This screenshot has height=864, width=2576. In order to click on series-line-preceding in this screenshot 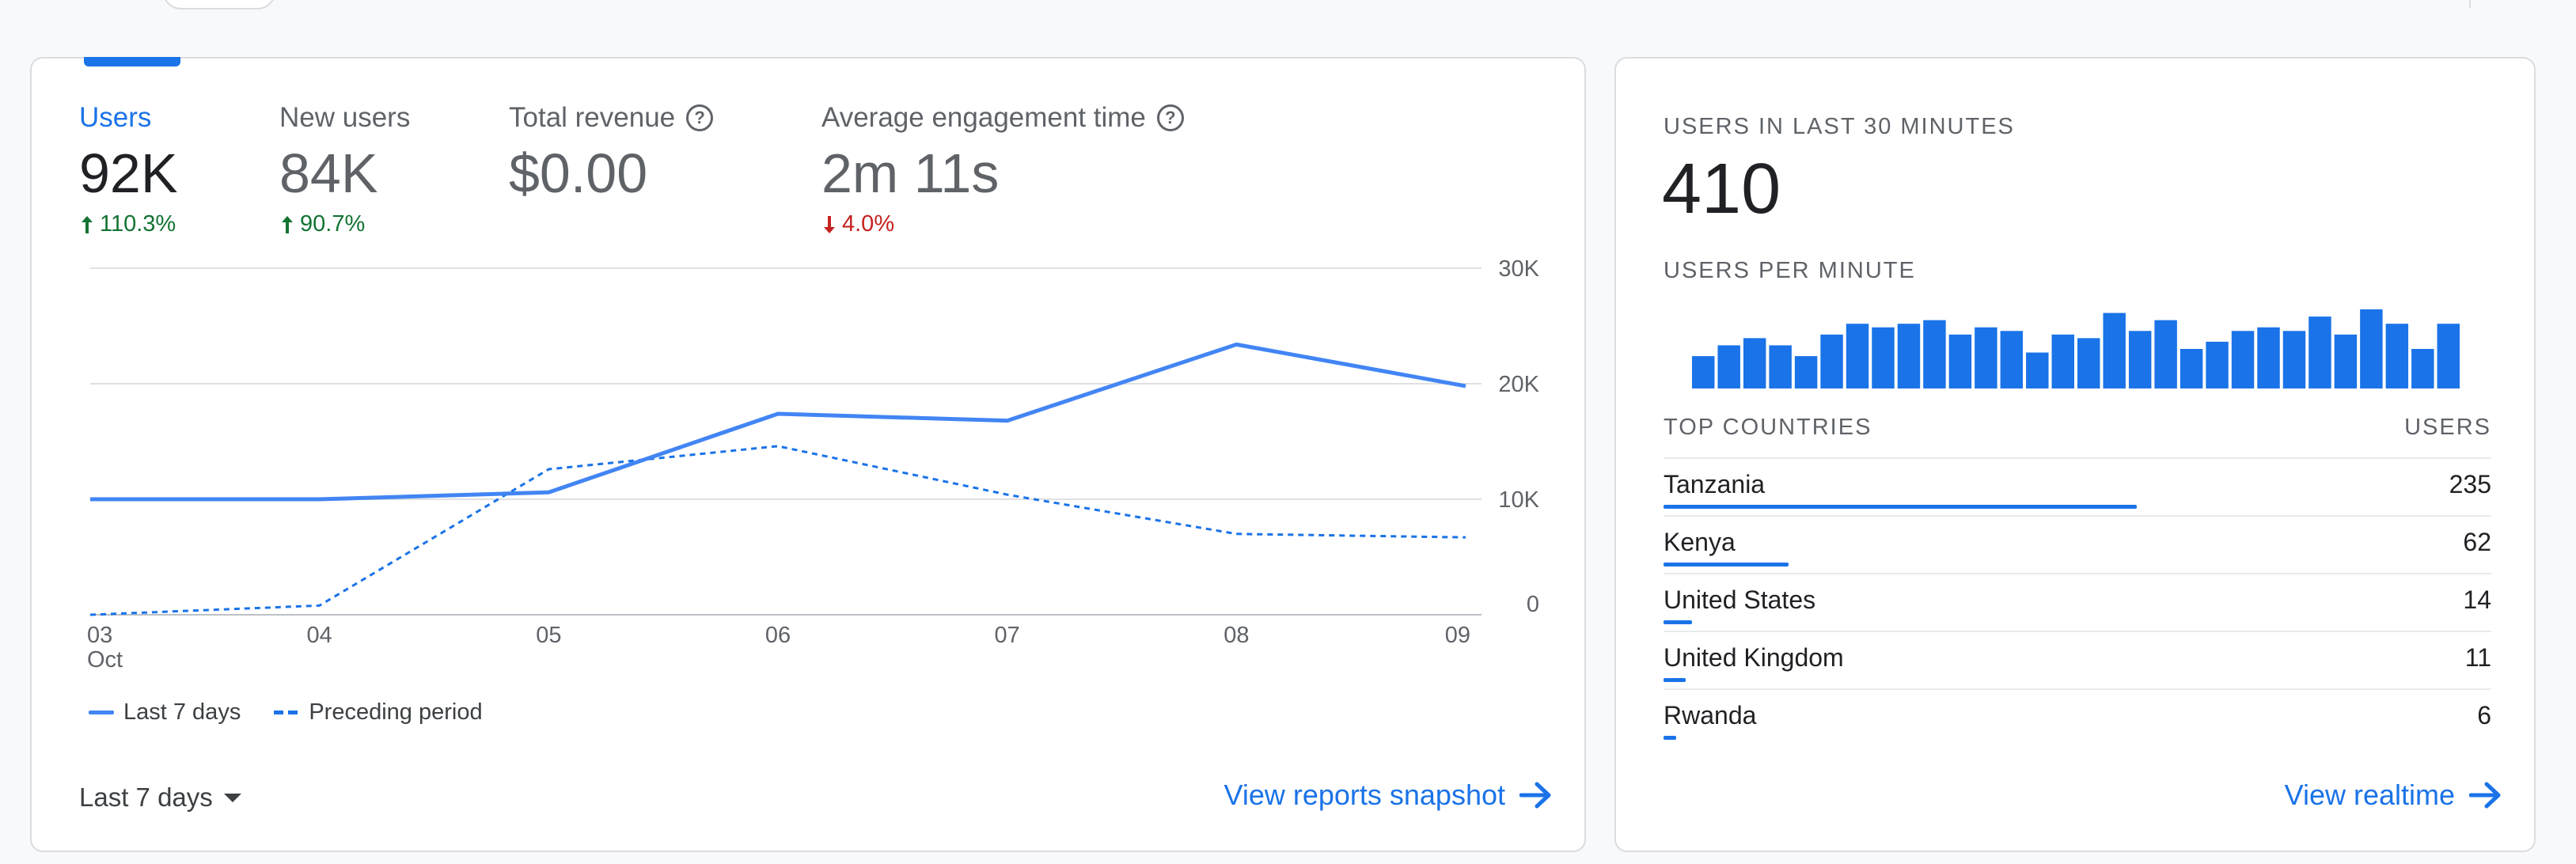, I will do `click(777, 530)`.